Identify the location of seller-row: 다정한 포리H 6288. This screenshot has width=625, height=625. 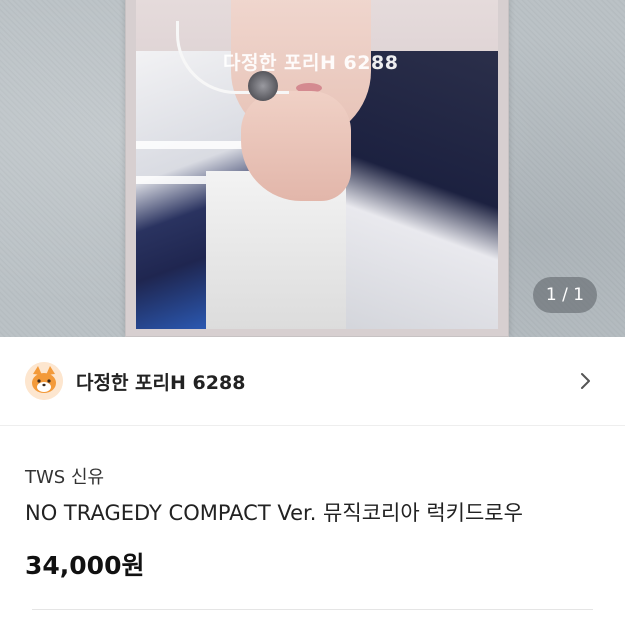
(312, 381).